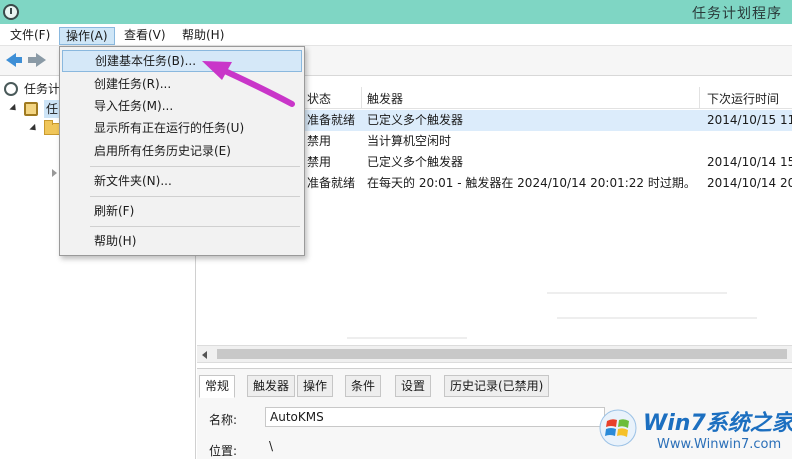 This screenshot has width=792, height=459. I want to click on column-status: 状态, so click(319, 98).